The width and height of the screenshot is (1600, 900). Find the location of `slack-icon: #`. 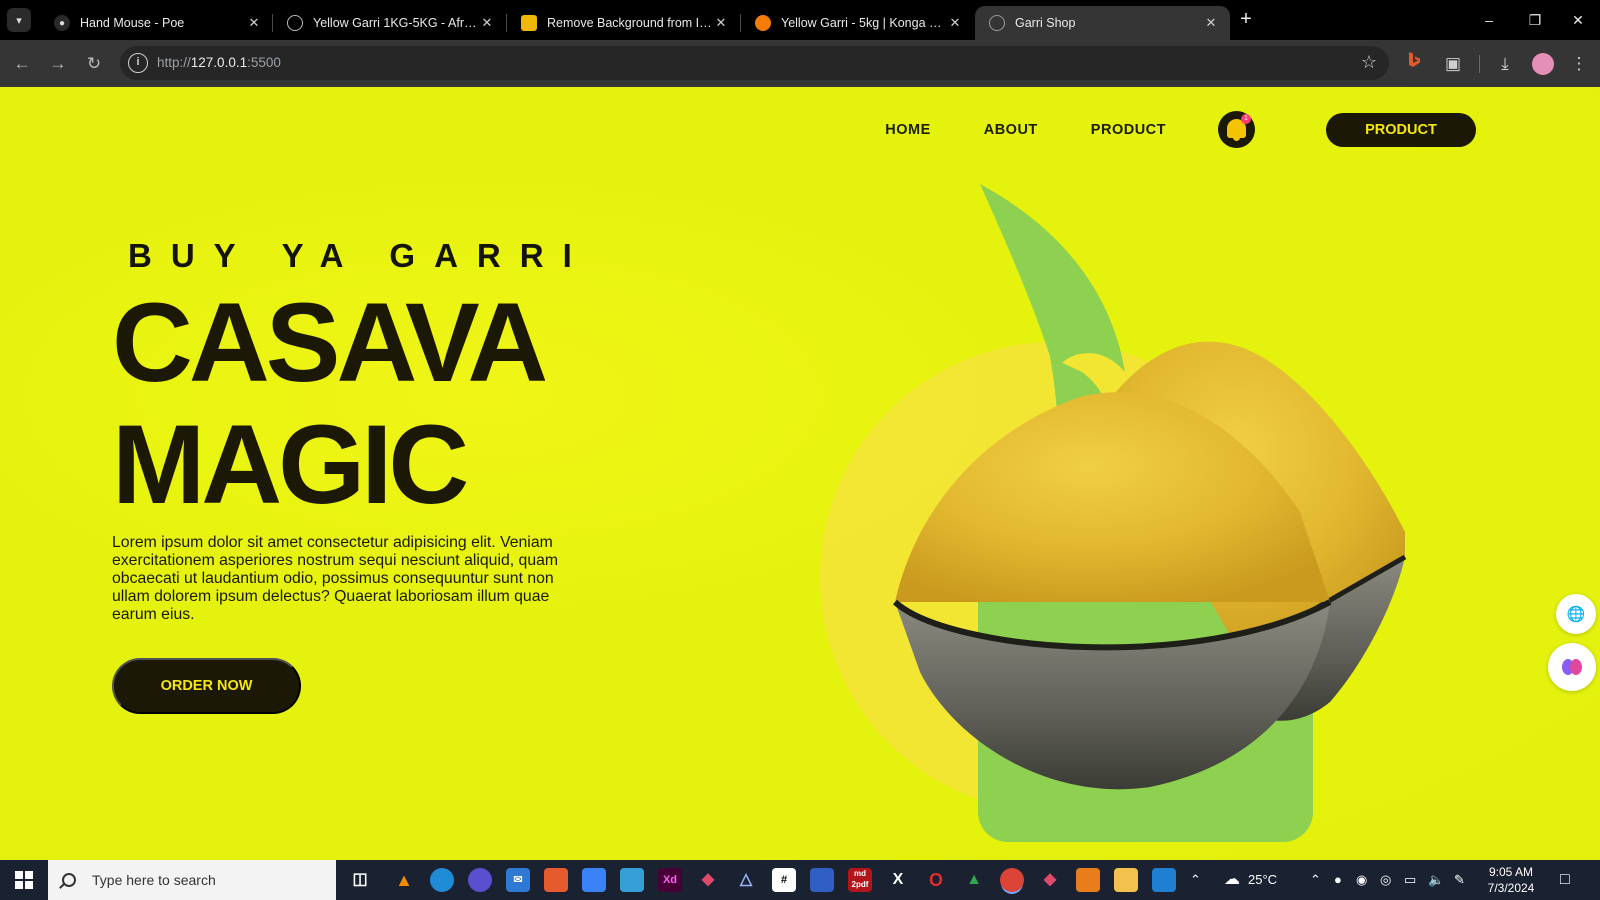

slack-icon: # is located at coordinates (784, 880).